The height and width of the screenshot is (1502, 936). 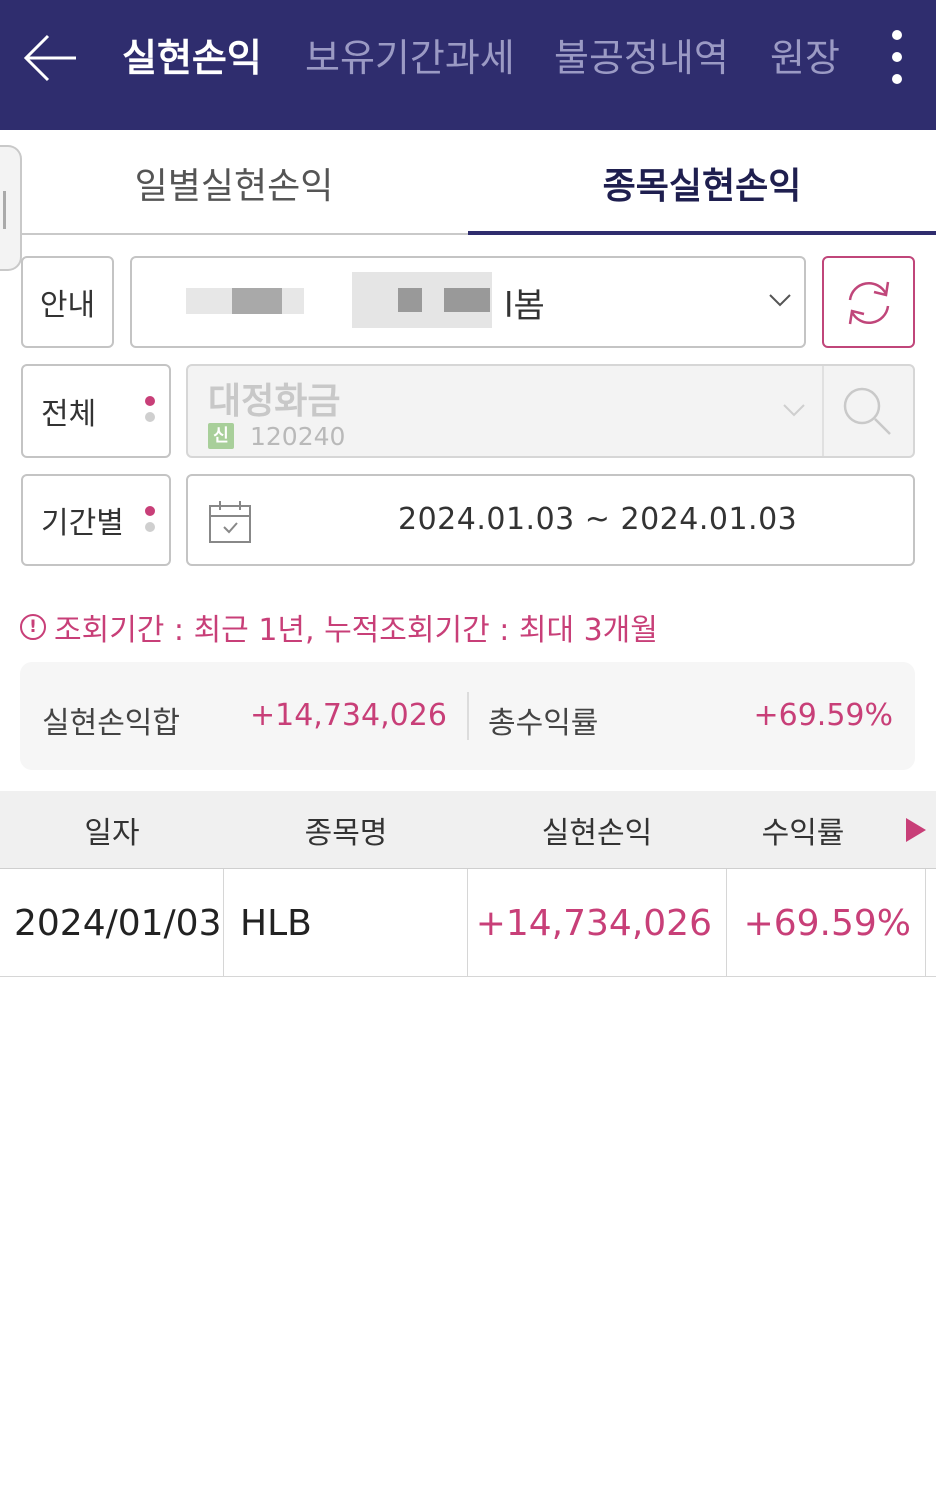 I want to click on stock-name: 대정화금, so click(x=274, y=401).